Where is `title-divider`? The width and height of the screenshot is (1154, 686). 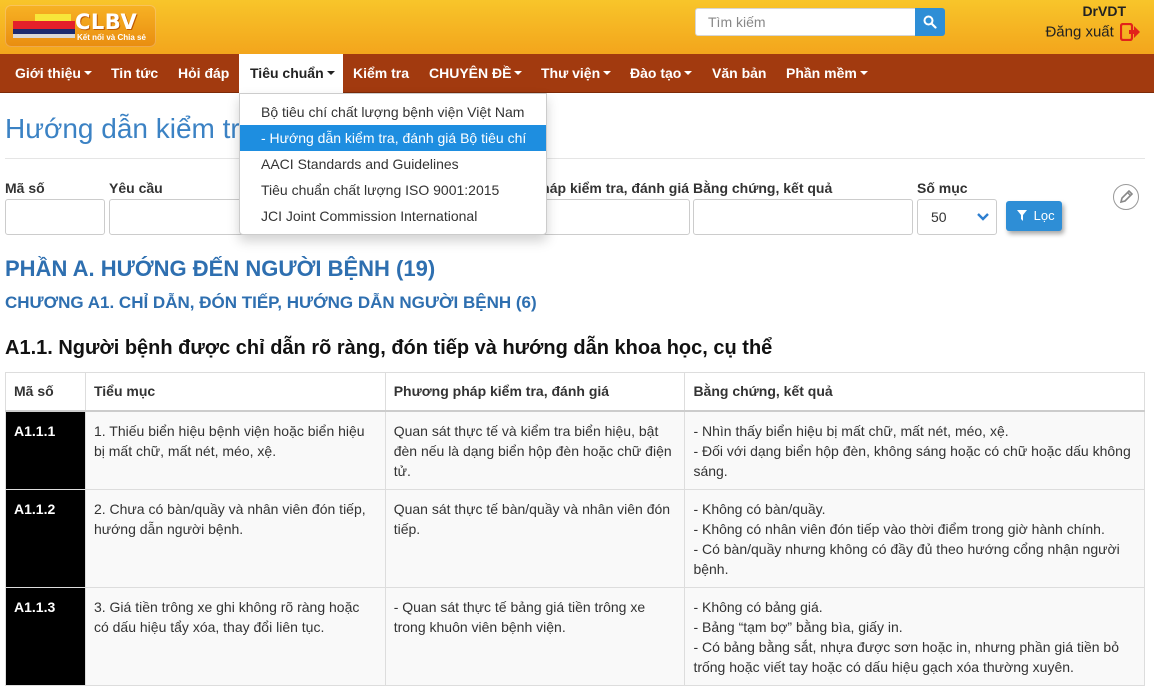
title-divider is located at coordinates (575, 158).